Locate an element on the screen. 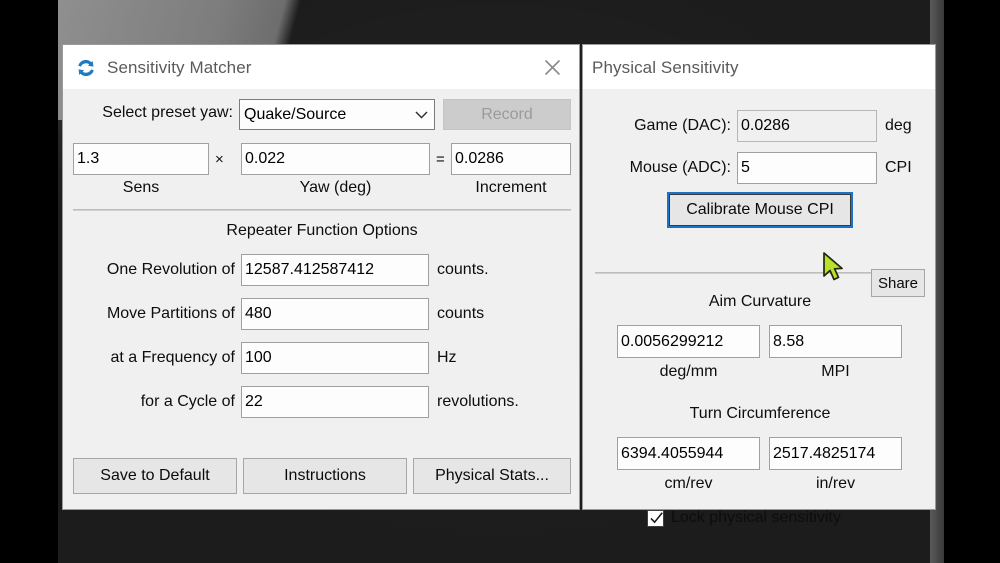 This screenshot has width=1000, height=563. left-window-title: Sensitivity Matcher is located at coordinates (179, 67).